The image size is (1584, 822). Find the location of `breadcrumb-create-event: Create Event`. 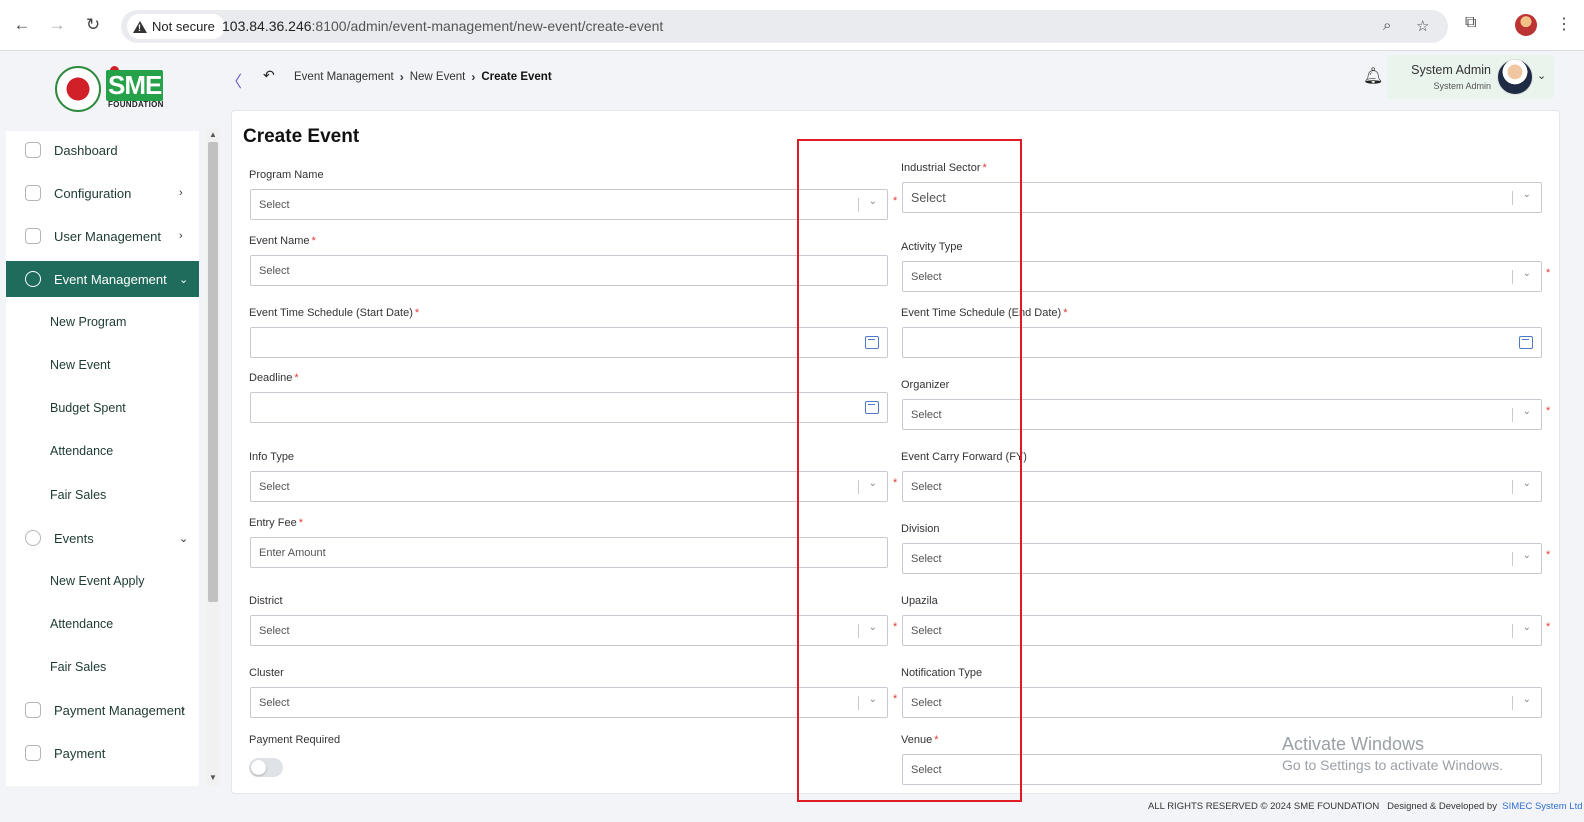

breadcrumb-create-event: Create Event is located at coordinates (516, 77).